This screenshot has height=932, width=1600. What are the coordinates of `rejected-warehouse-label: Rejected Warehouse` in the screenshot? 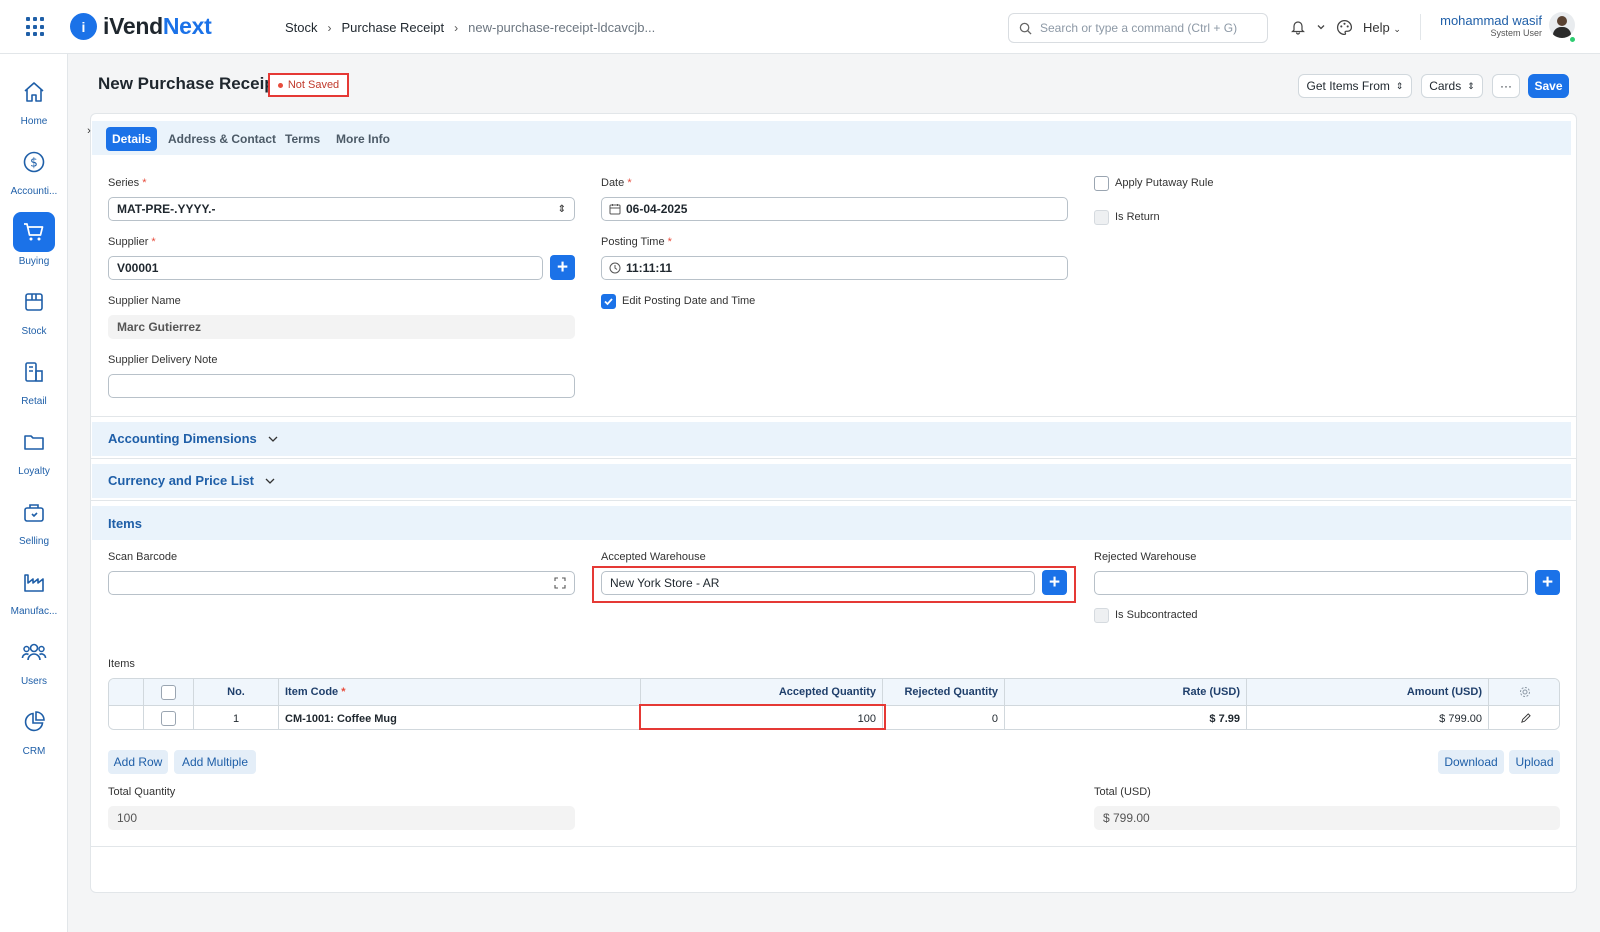 It's located at (1145, 557).